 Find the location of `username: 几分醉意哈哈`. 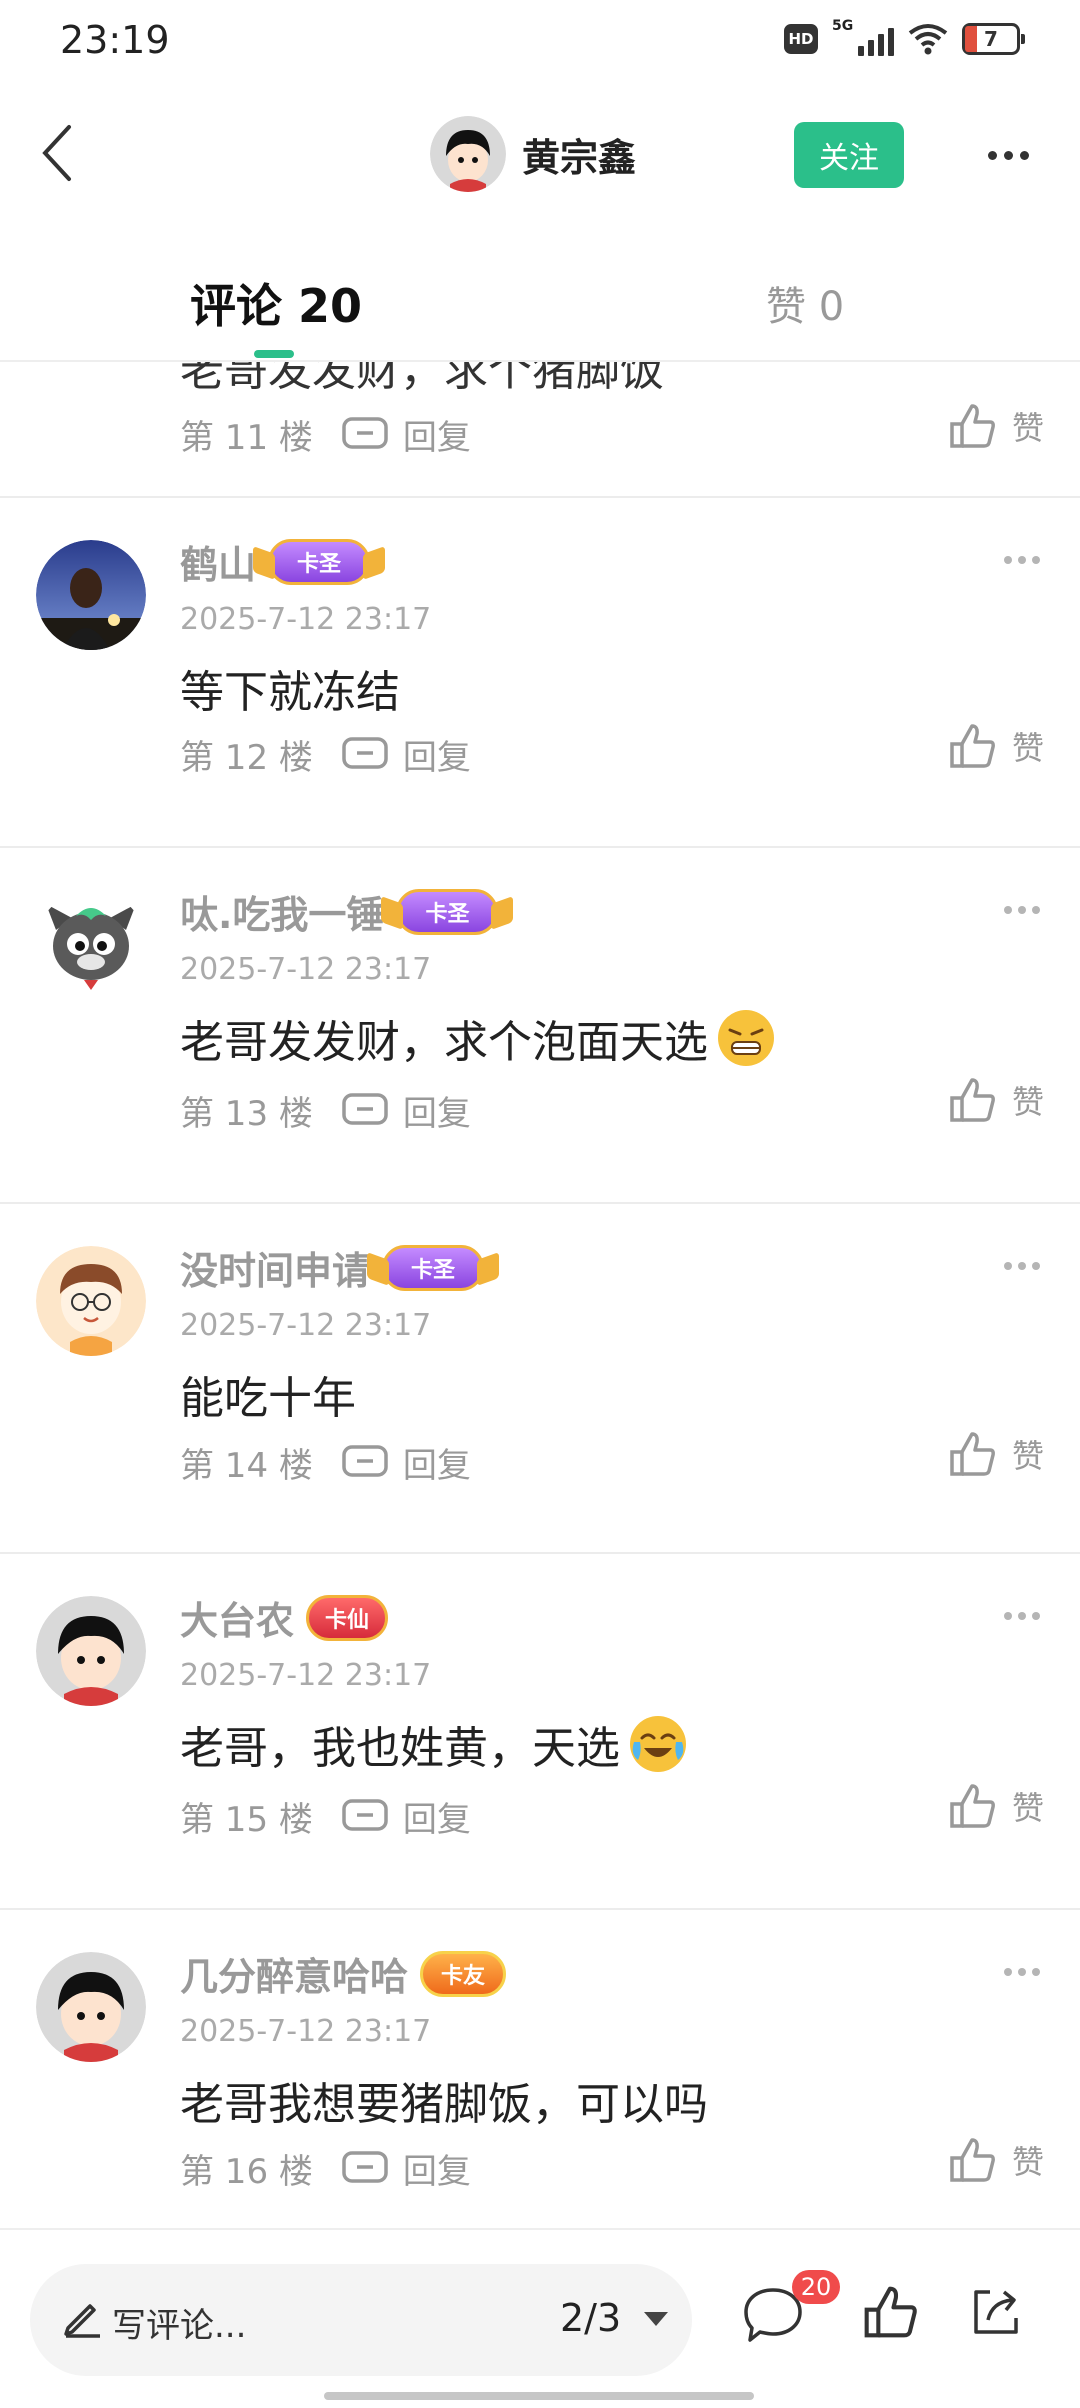

username: 几分醉意哈哈 is located at coordinates (294, 1973).